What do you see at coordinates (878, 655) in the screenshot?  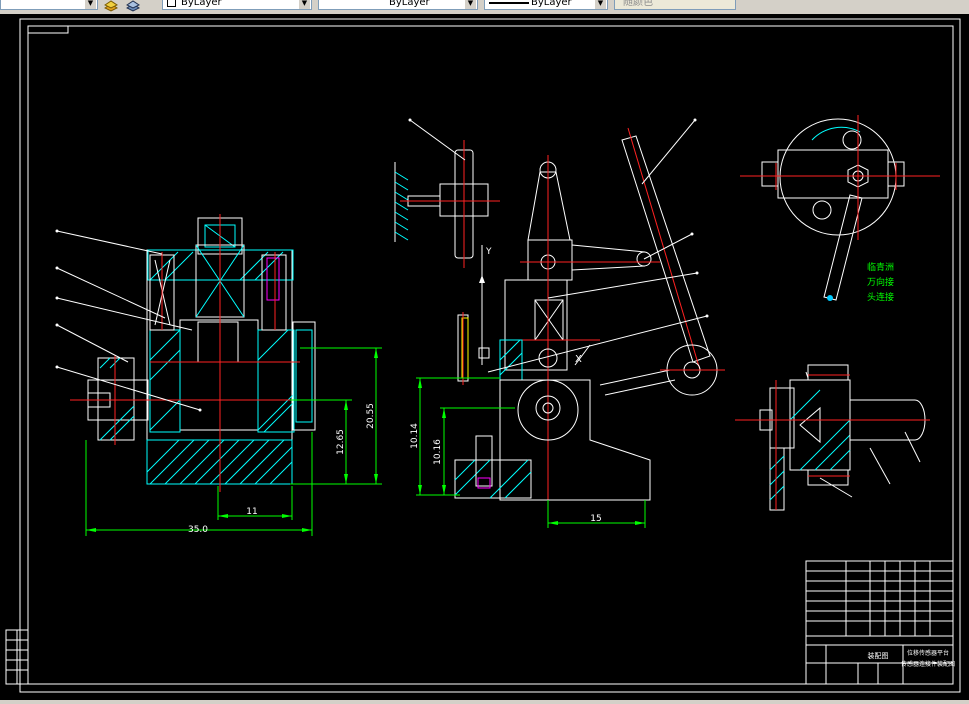 I see `title-block-label: 装配图` at bounding box center [878, 655].